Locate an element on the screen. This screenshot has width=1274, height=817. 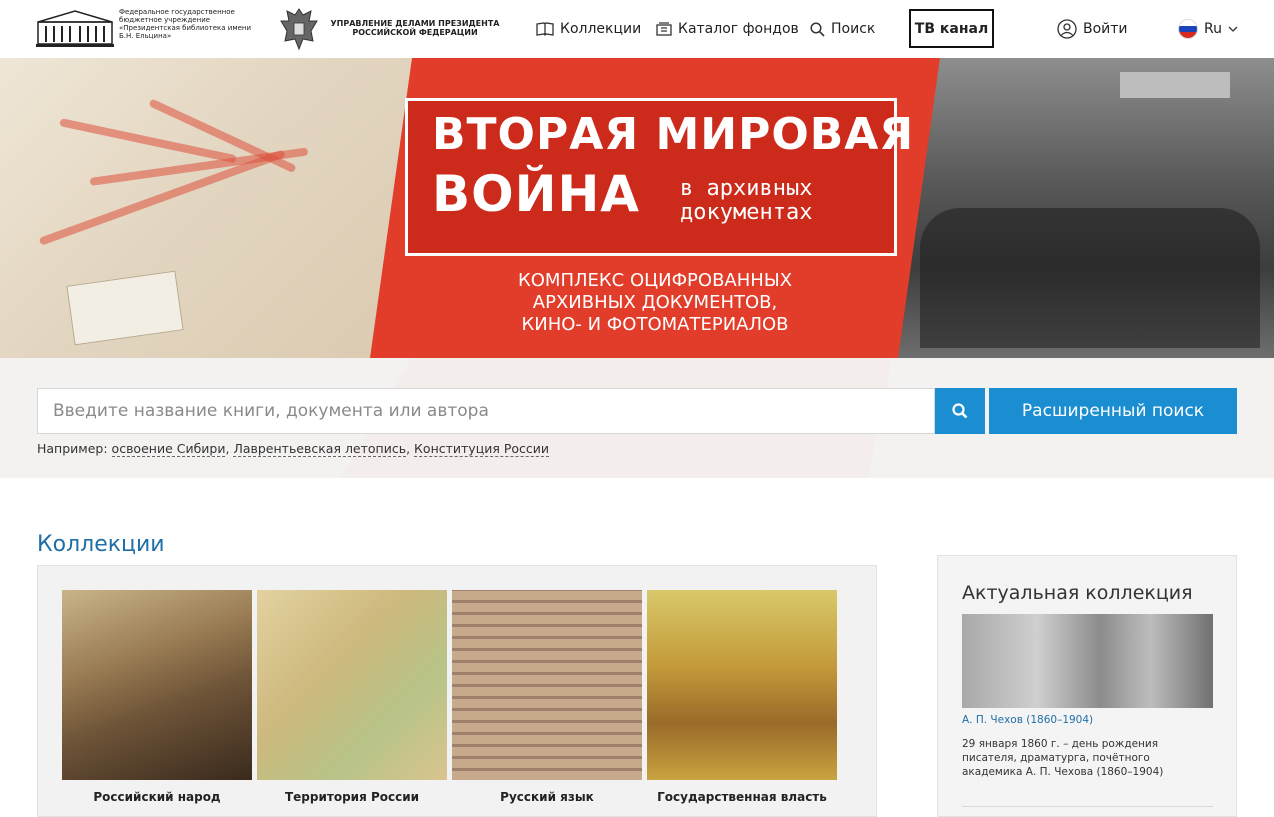
nav-catalog-label: Каталог фондов is located at coordinates (738, 29).